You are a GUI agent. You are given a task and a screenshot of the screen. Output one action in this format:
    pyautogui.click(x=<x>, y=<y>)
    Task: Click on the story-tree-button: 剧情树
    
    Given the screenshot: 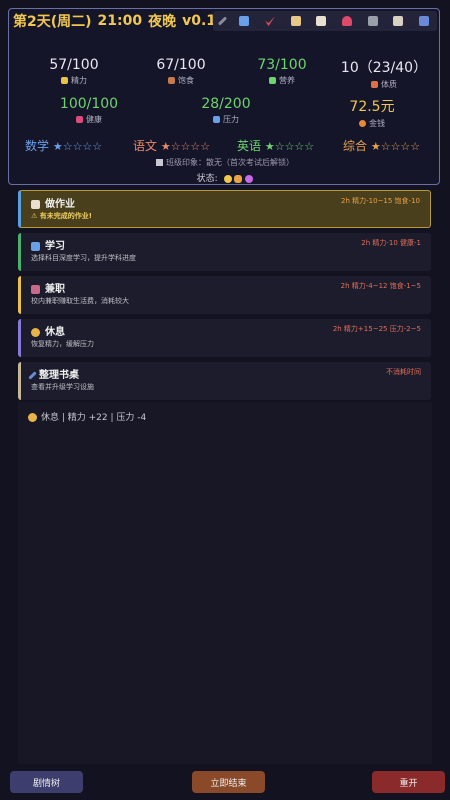 What is the action you would take?
    pyautogui.click(x=46, y=782)
    